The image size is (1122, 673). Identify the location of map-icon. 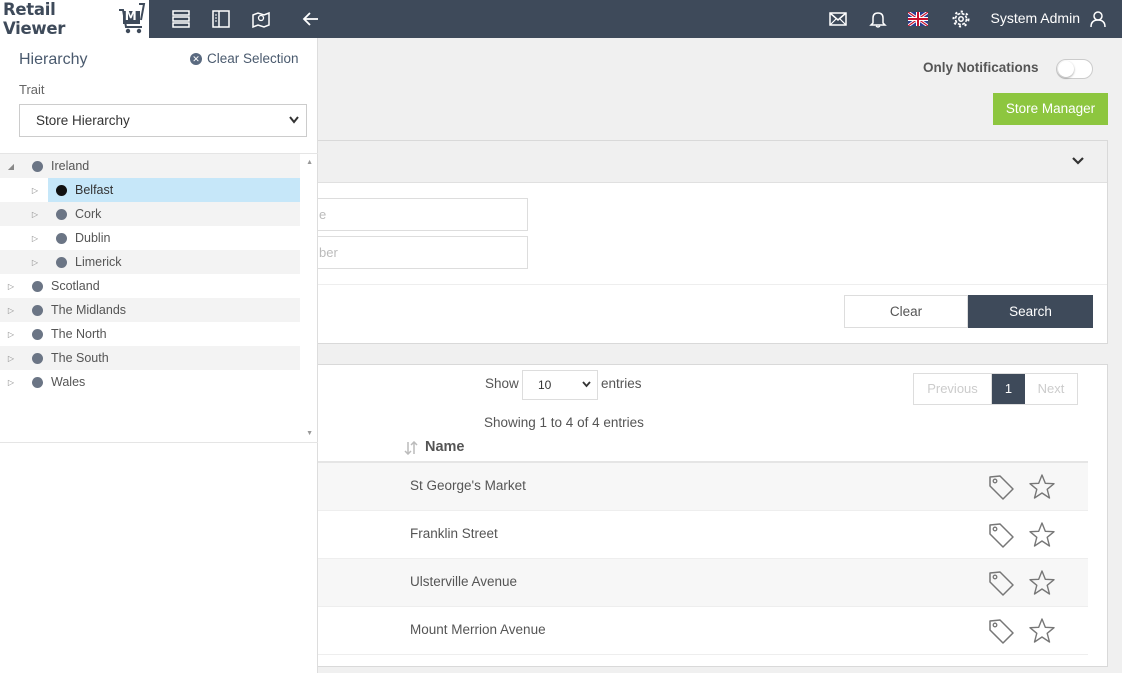
(261, 19).